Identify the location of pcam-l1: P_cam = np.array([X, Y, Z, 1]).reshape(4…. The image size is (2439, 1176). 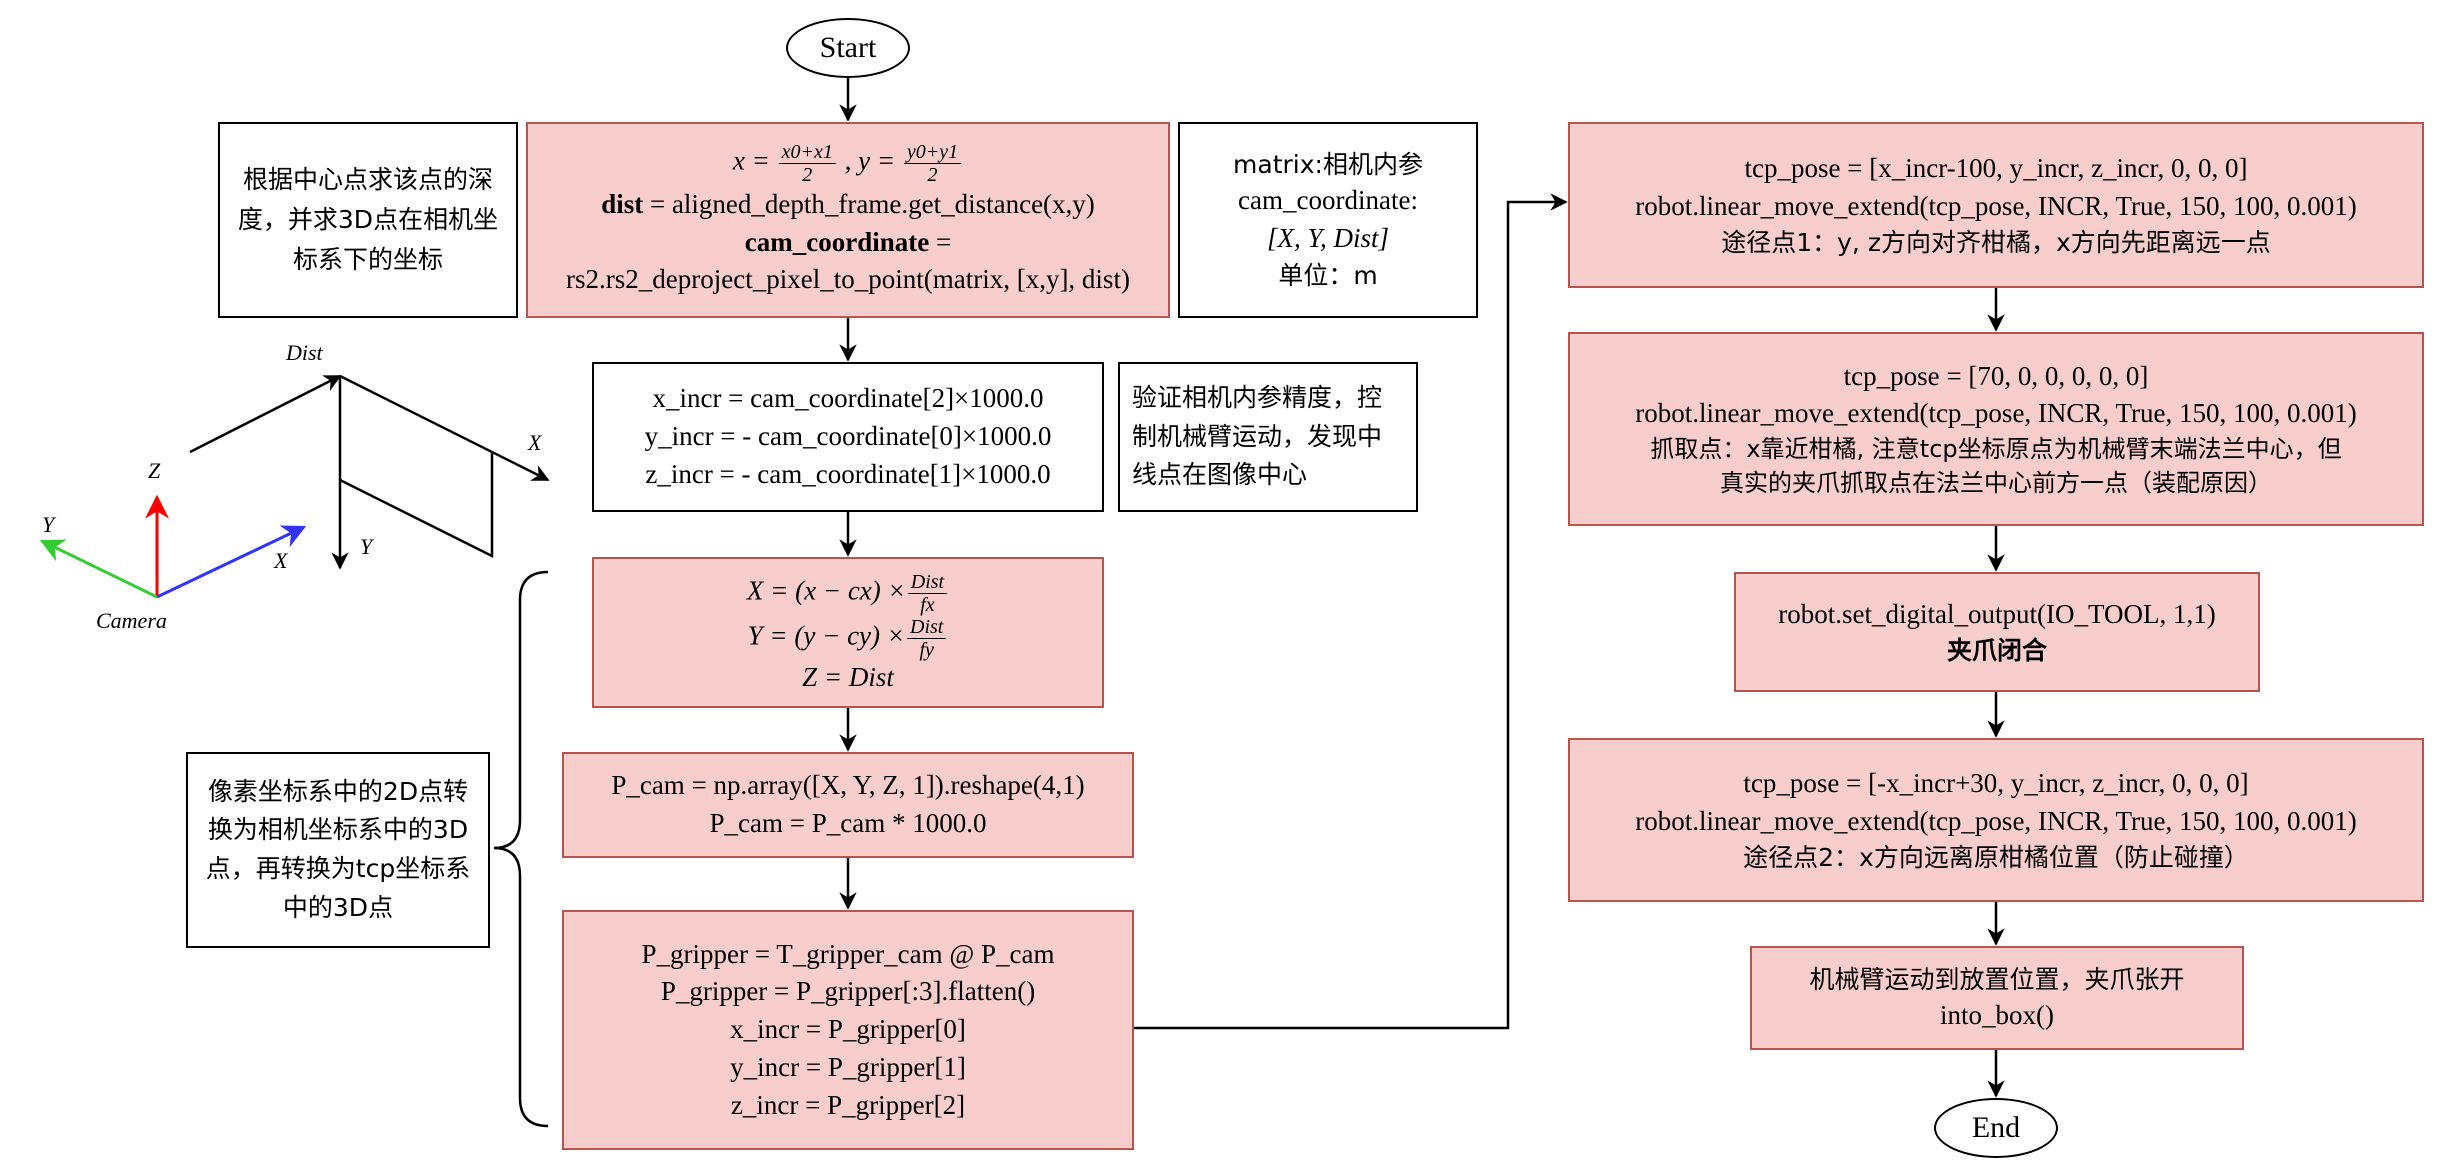
(848, 785).